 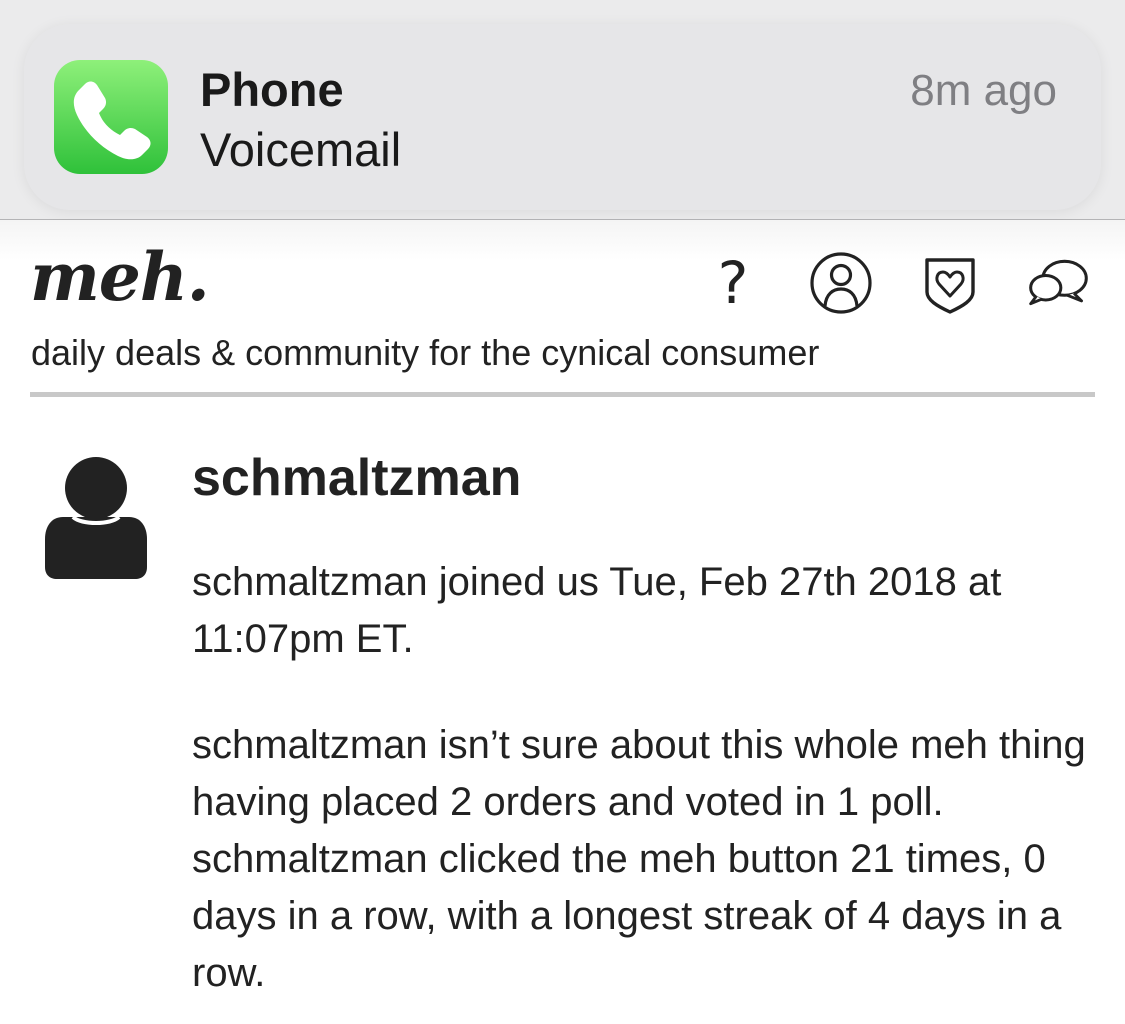 I want to click on profile-username: schmaltzman, so click(x=357, y=478).